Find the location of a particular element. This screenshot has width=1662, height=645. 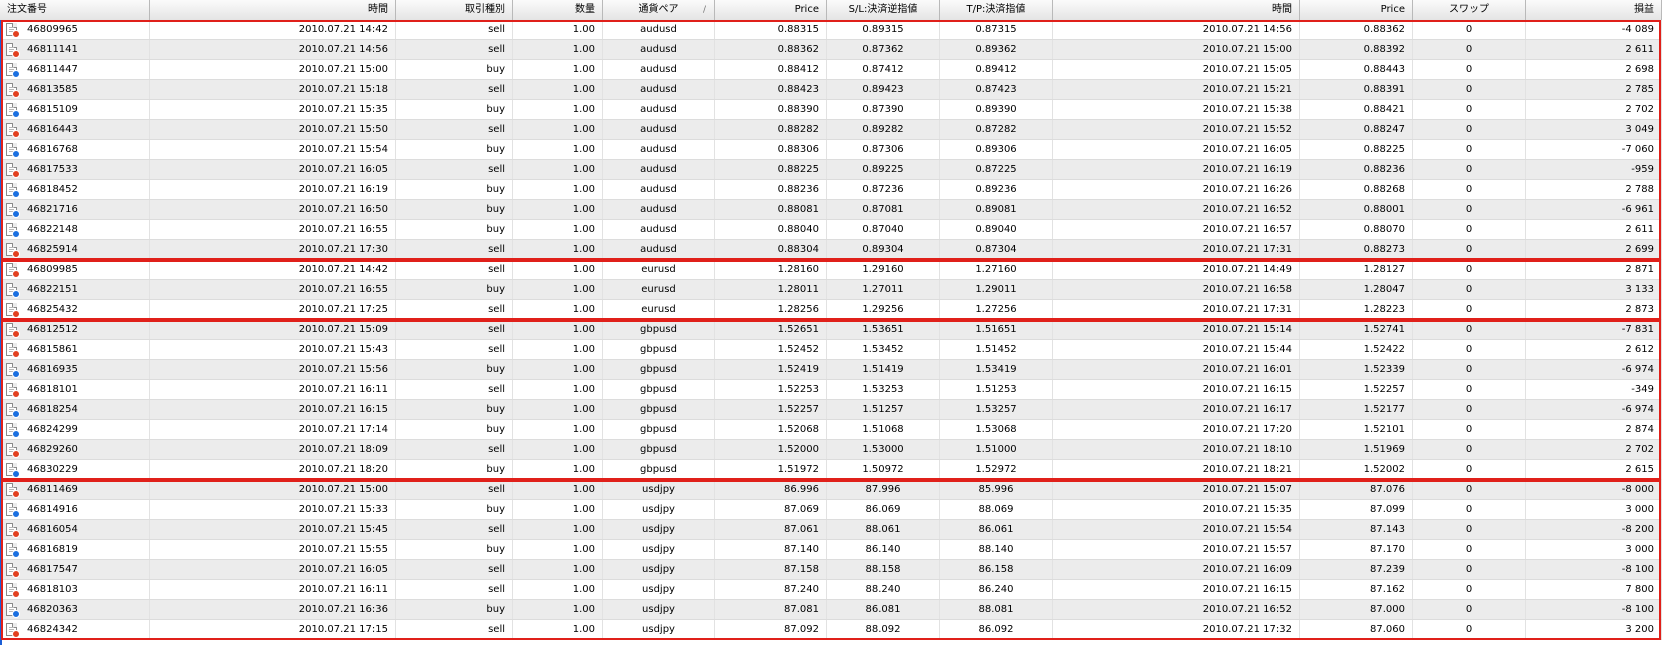

column-header-ctime: 時間 is located at coordinates (1176, 10).